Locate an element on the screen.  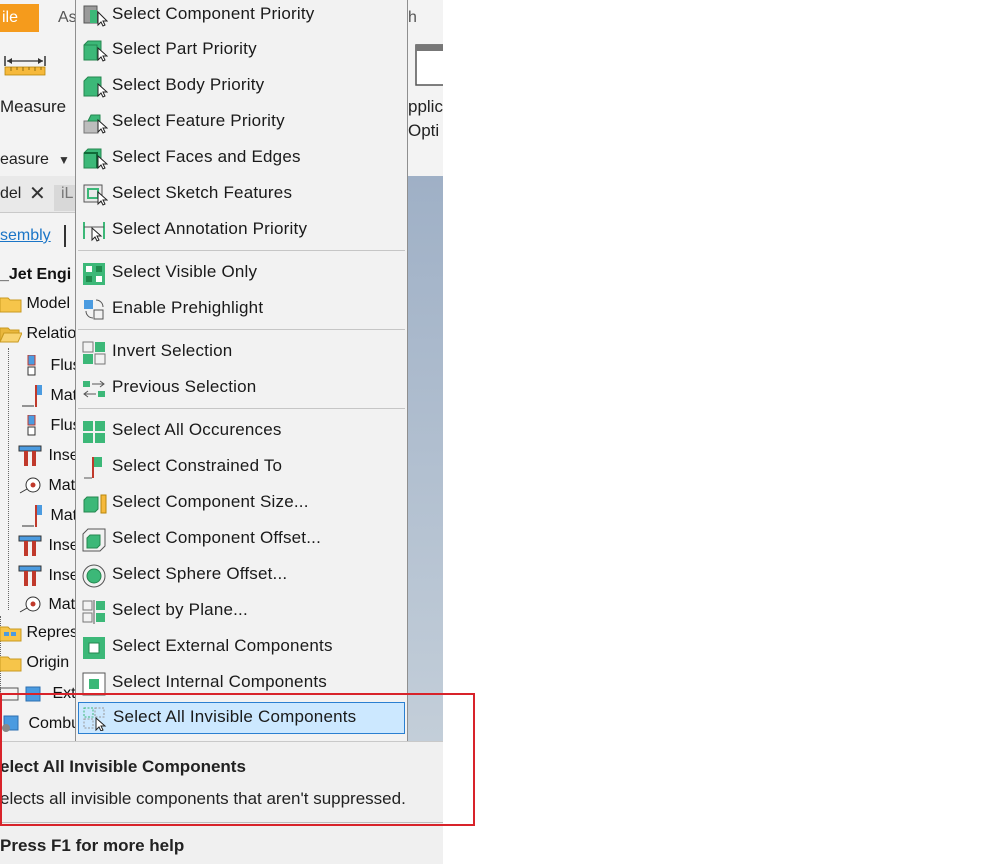
tab-model: del is located at coordinates (10, 194).